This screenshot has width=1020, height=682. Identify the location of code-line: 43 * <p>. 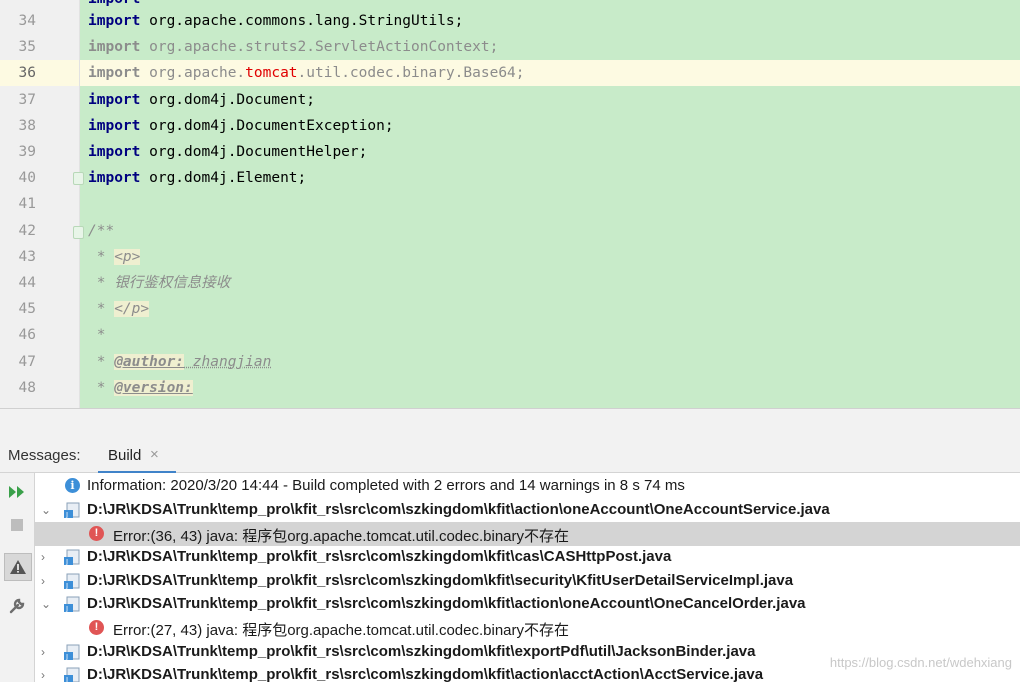
(510, 257).